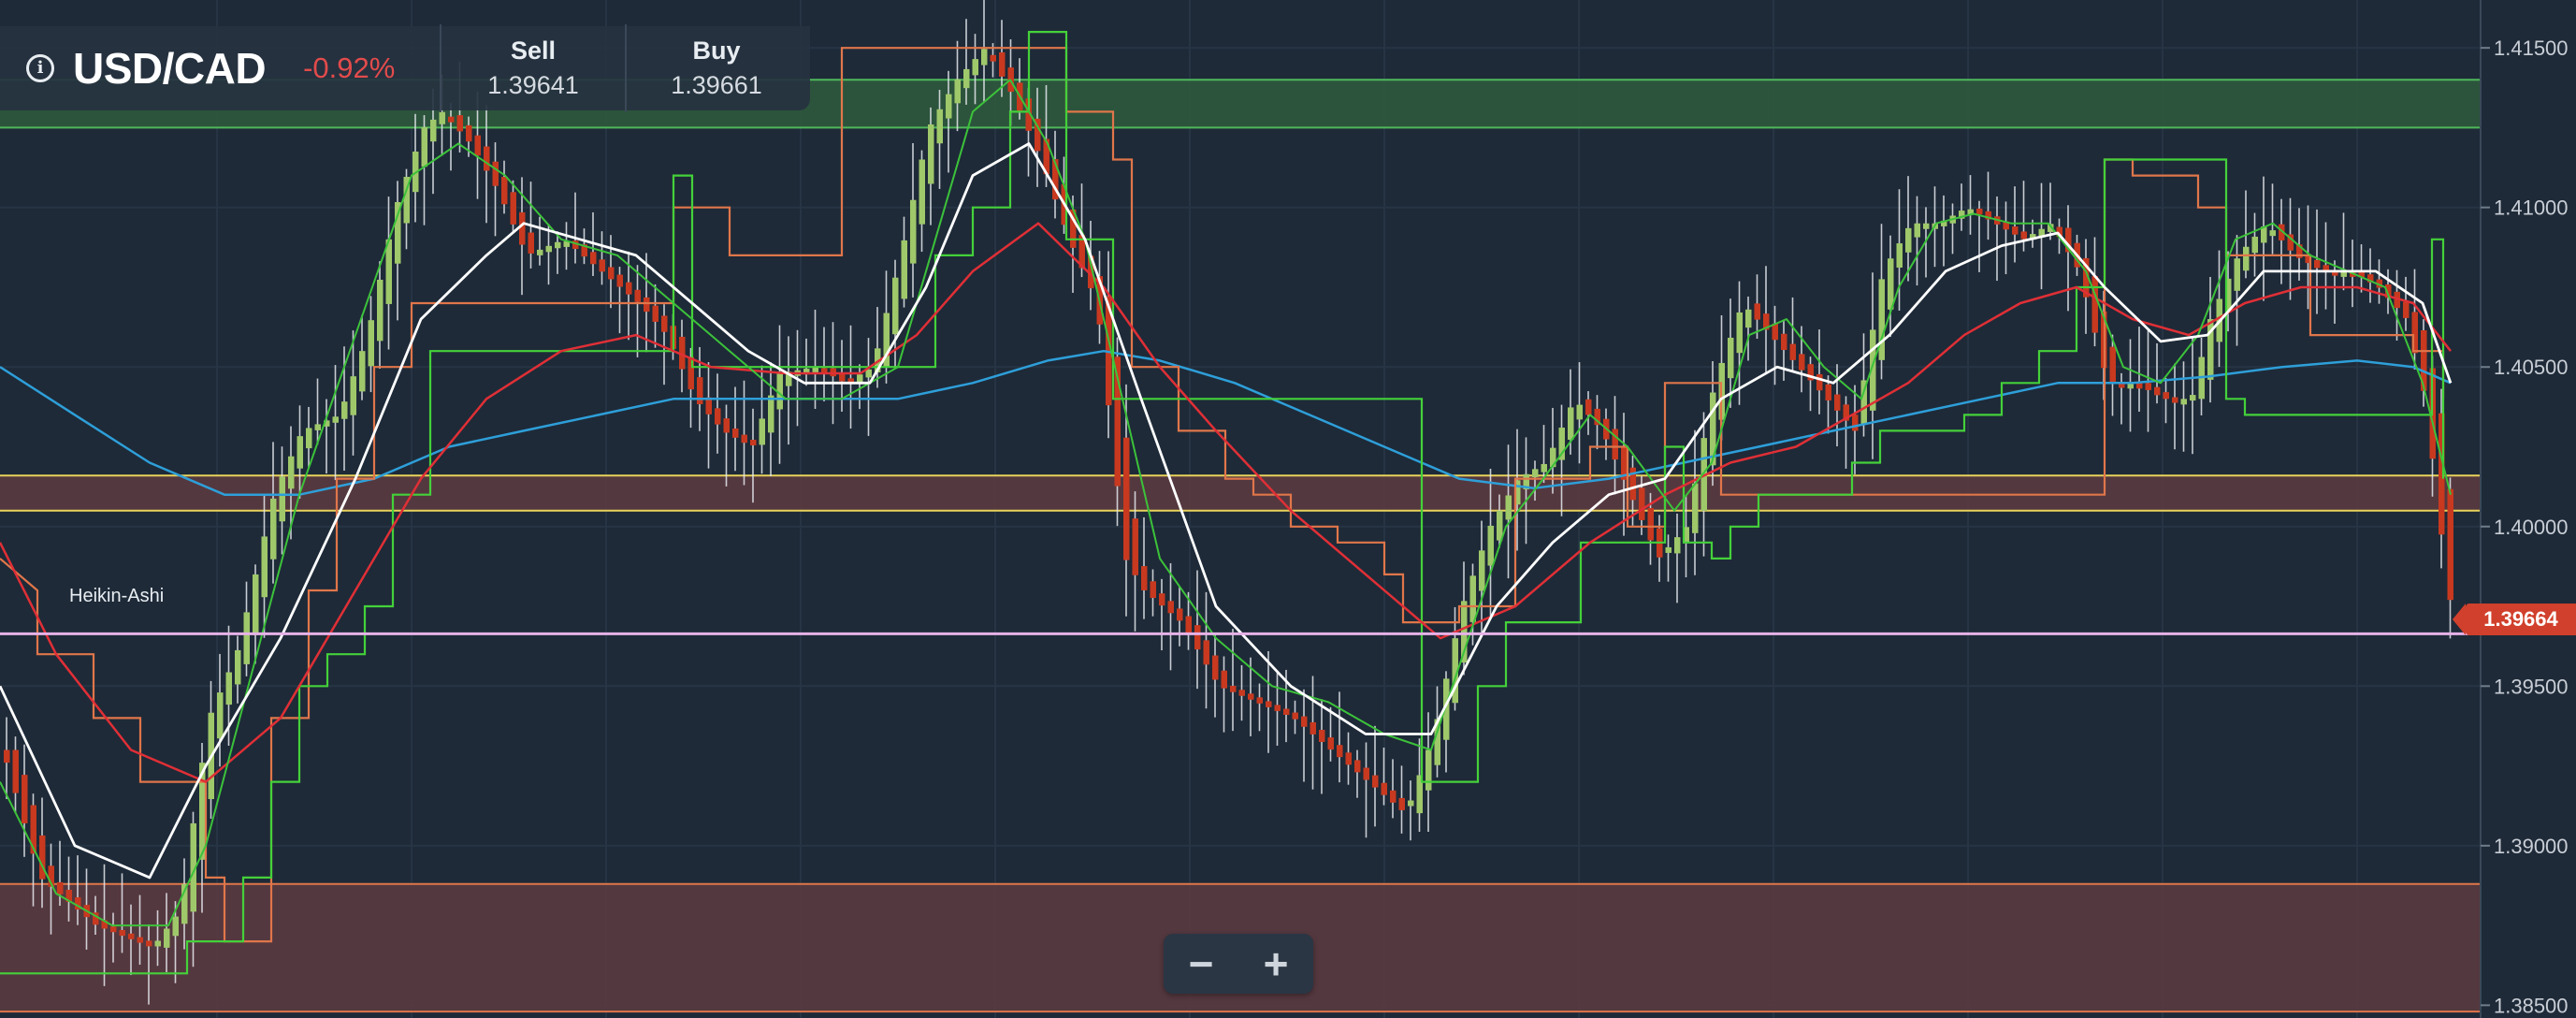  What do you see at coordinates (1238, 964) in the screenshot?
I see `zoom-control: − +` at bounding box center [1238, 964].